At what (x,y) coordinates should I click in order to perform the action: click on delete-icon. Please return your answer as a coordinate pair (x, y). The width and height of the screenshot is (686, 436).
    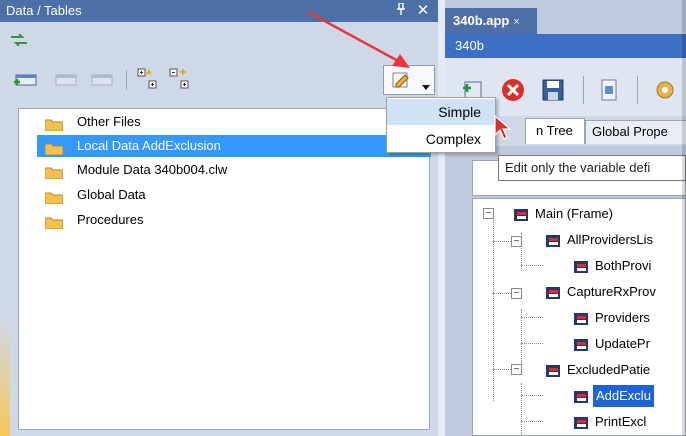
    Looking at the image, I should click on (513, 91).